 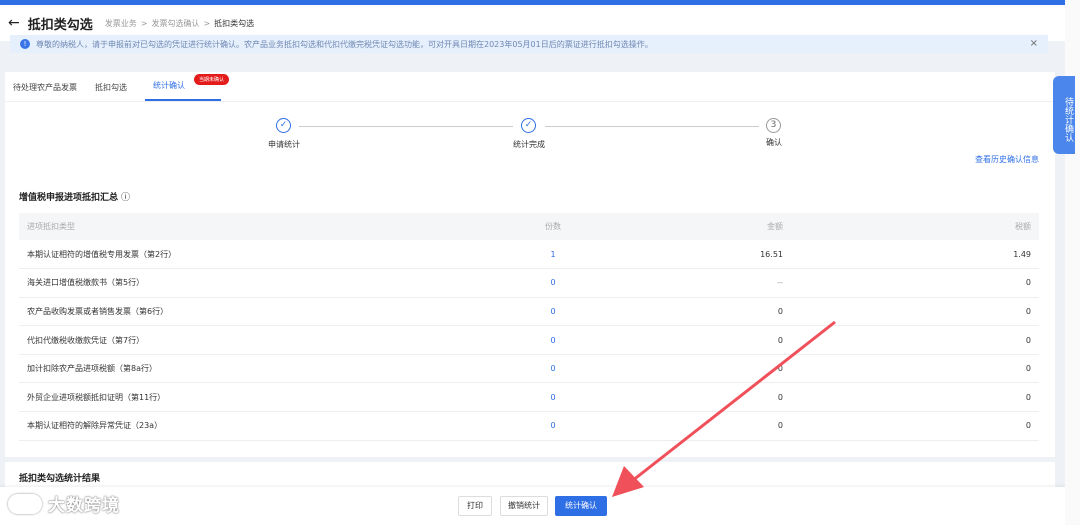 I want to click on tab-deduction-selection: 抵扣勾选, so click(x=115, y=91).